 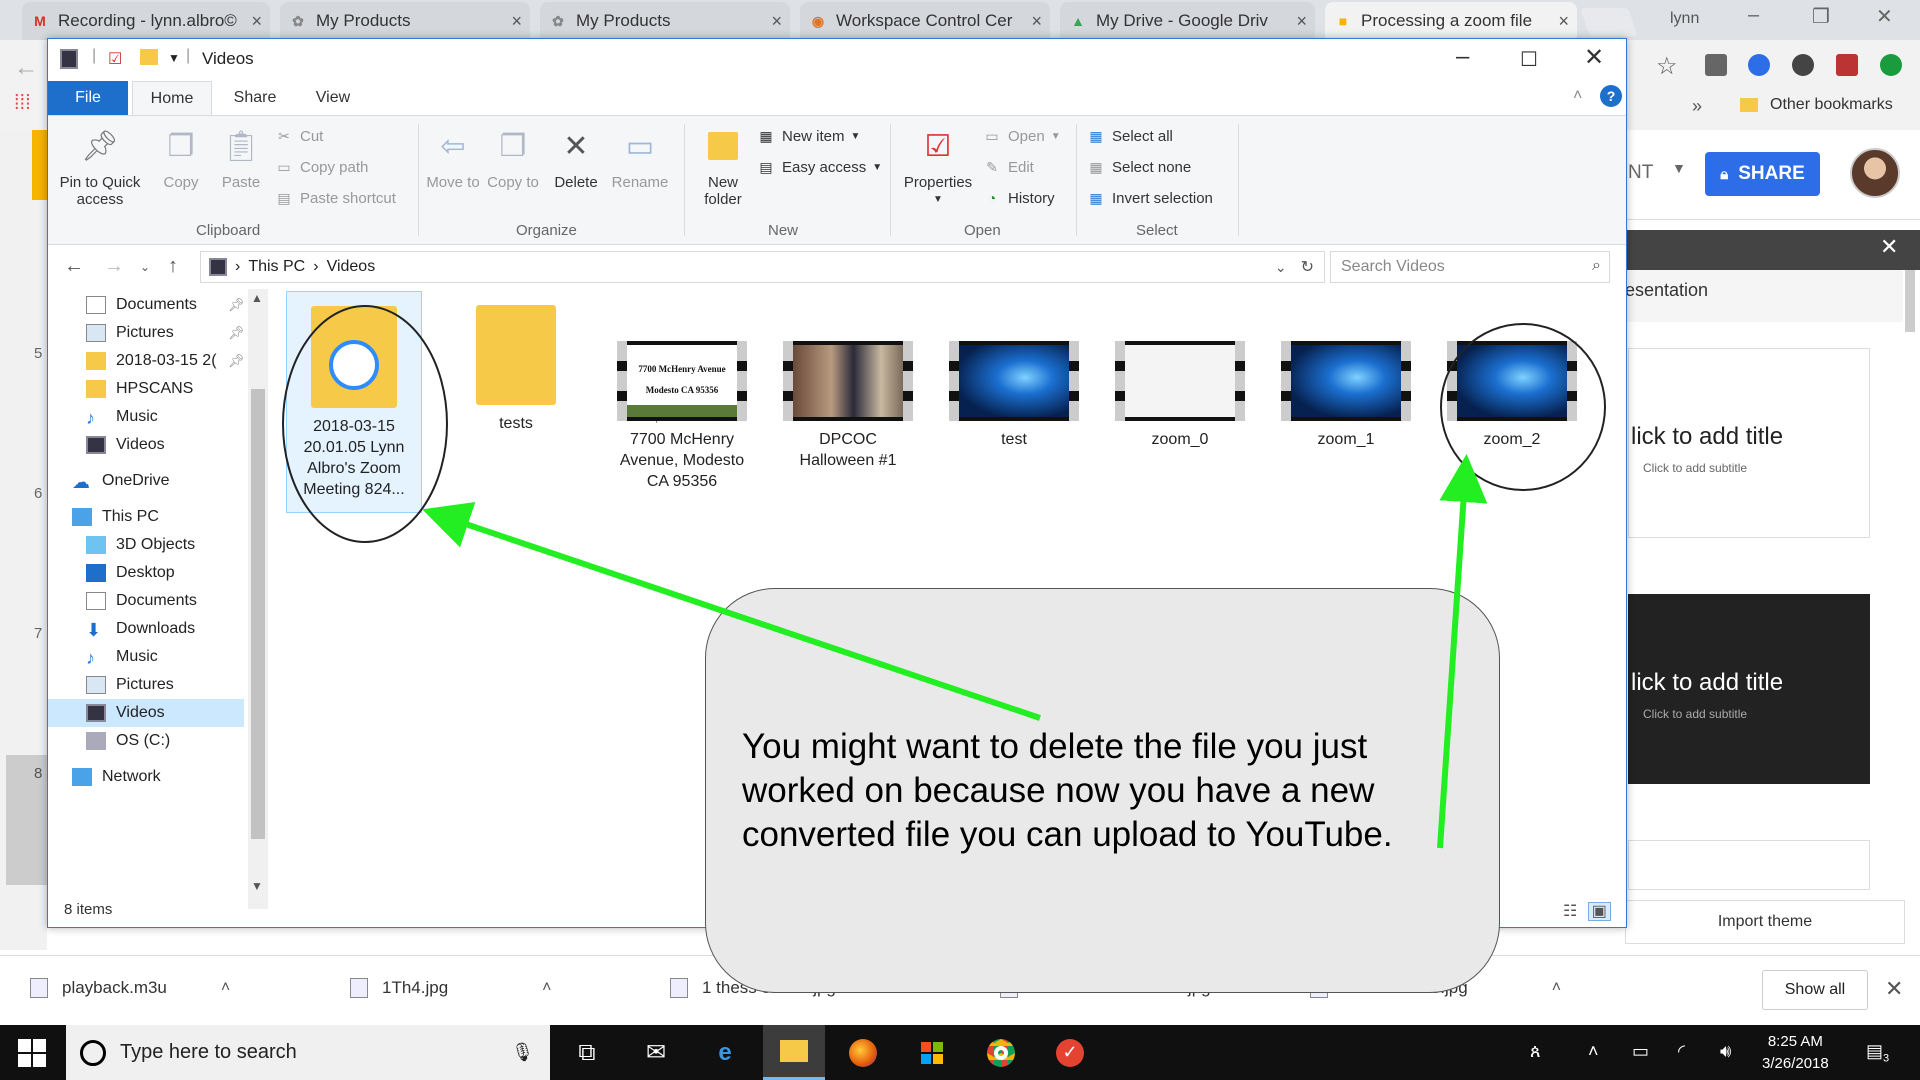 What do you see at coordinates (576, 158) in the screenshot?
I see `delete-button: ✕ Delete` at bounding box center [576, 158].